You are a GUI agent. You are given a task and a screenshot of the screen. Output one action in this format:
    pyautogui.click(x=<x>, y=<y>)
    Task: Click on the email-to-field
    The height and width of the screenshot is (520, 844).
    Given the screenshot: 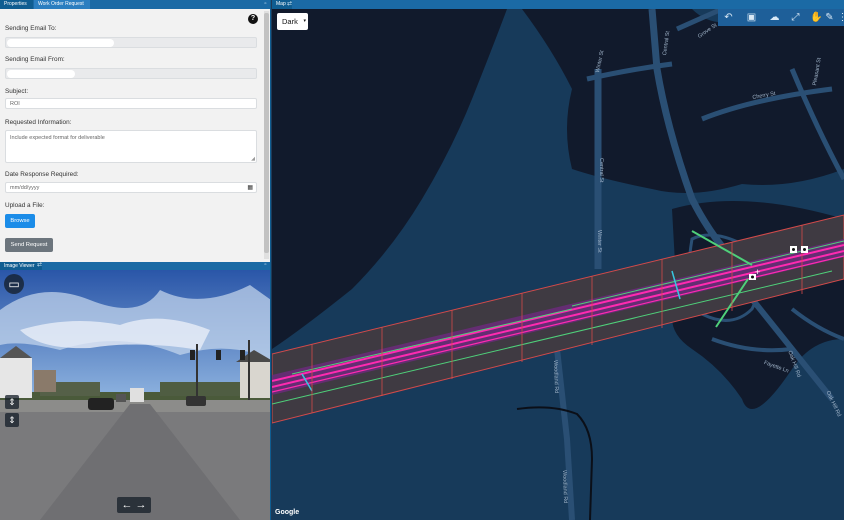 What is the action you would take?
    pyautogui.click(x=131, y=42)
    